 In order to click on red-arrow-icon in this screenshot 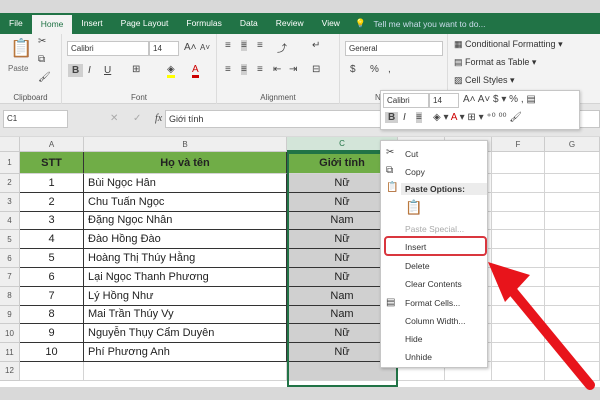, I will do `click(541, 326)`.